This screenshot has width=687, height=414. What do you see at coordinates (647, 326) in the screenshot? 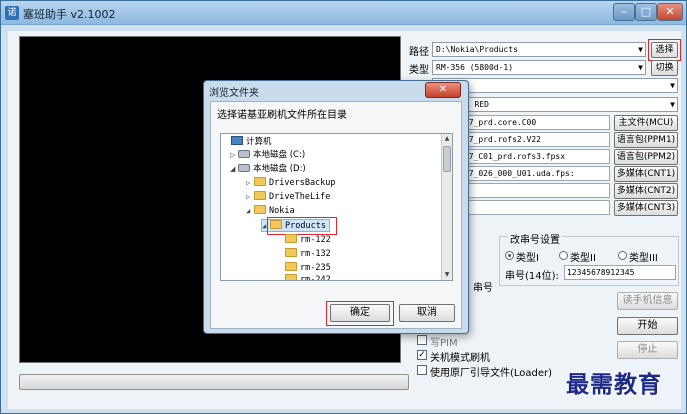
I see `start-button: 开始` at bounding box center [647, 326].